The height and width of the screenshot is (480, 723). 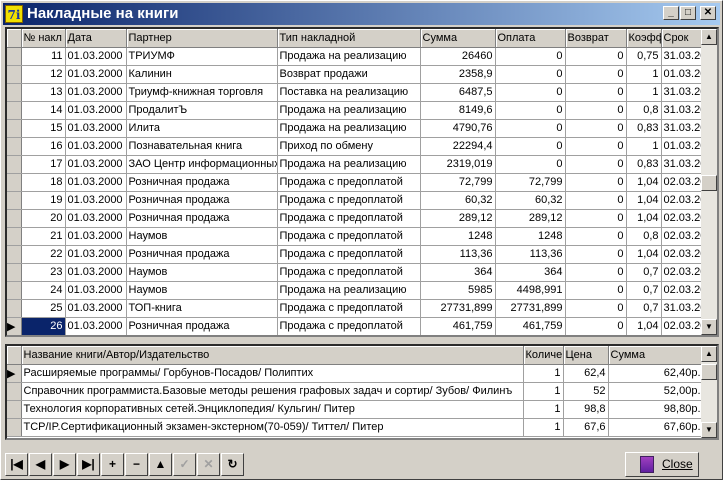 What do you see at coordinates (43, 182) in the screenshot?
I see `cell-number: 18` at bounding box center [43, 182].